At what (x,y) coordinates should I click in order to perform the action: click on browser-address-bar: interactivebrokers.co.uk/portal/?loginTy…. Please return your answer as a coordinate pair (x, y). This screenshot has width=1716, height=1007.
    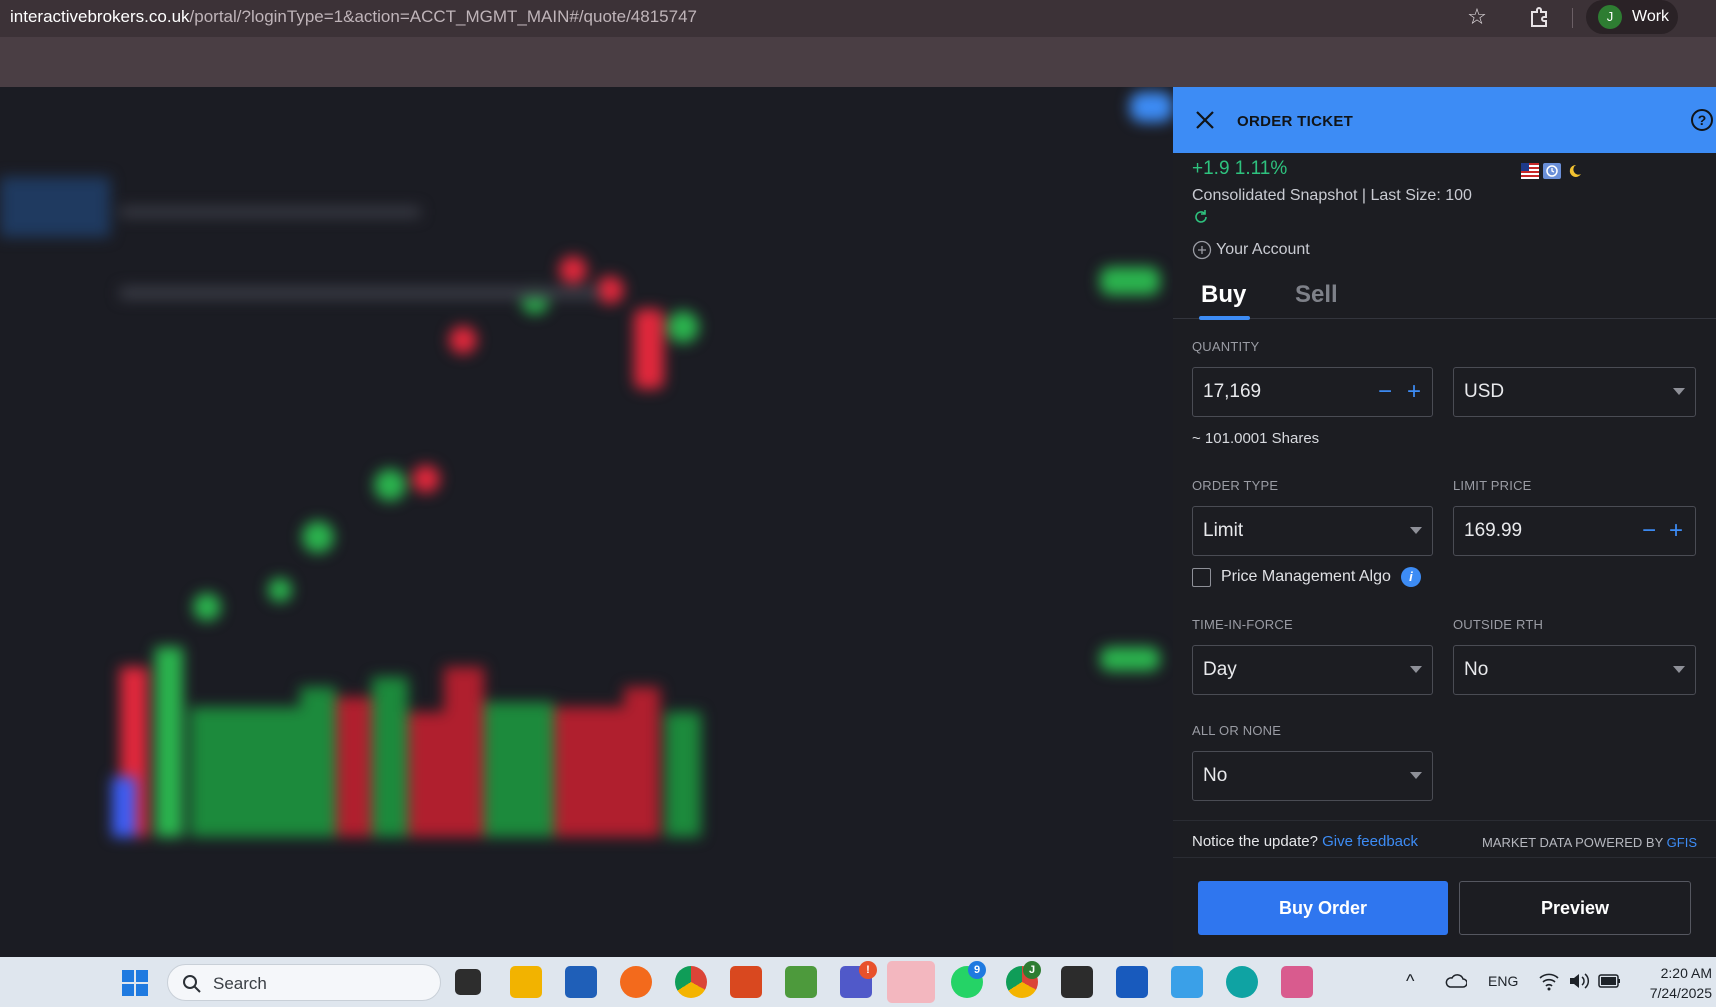
    Looking at the image, I should click on (858, 18).